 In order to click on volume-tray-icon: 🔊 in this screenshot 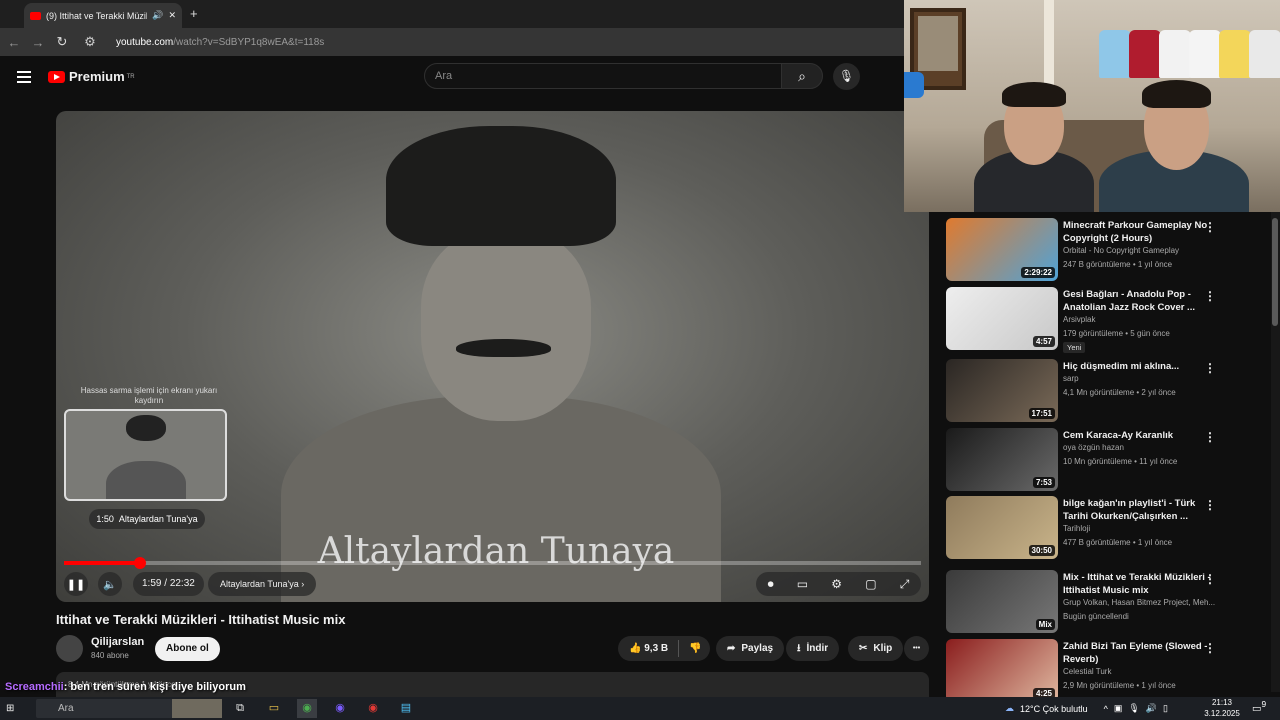, I will do `click(1151, 708)`.